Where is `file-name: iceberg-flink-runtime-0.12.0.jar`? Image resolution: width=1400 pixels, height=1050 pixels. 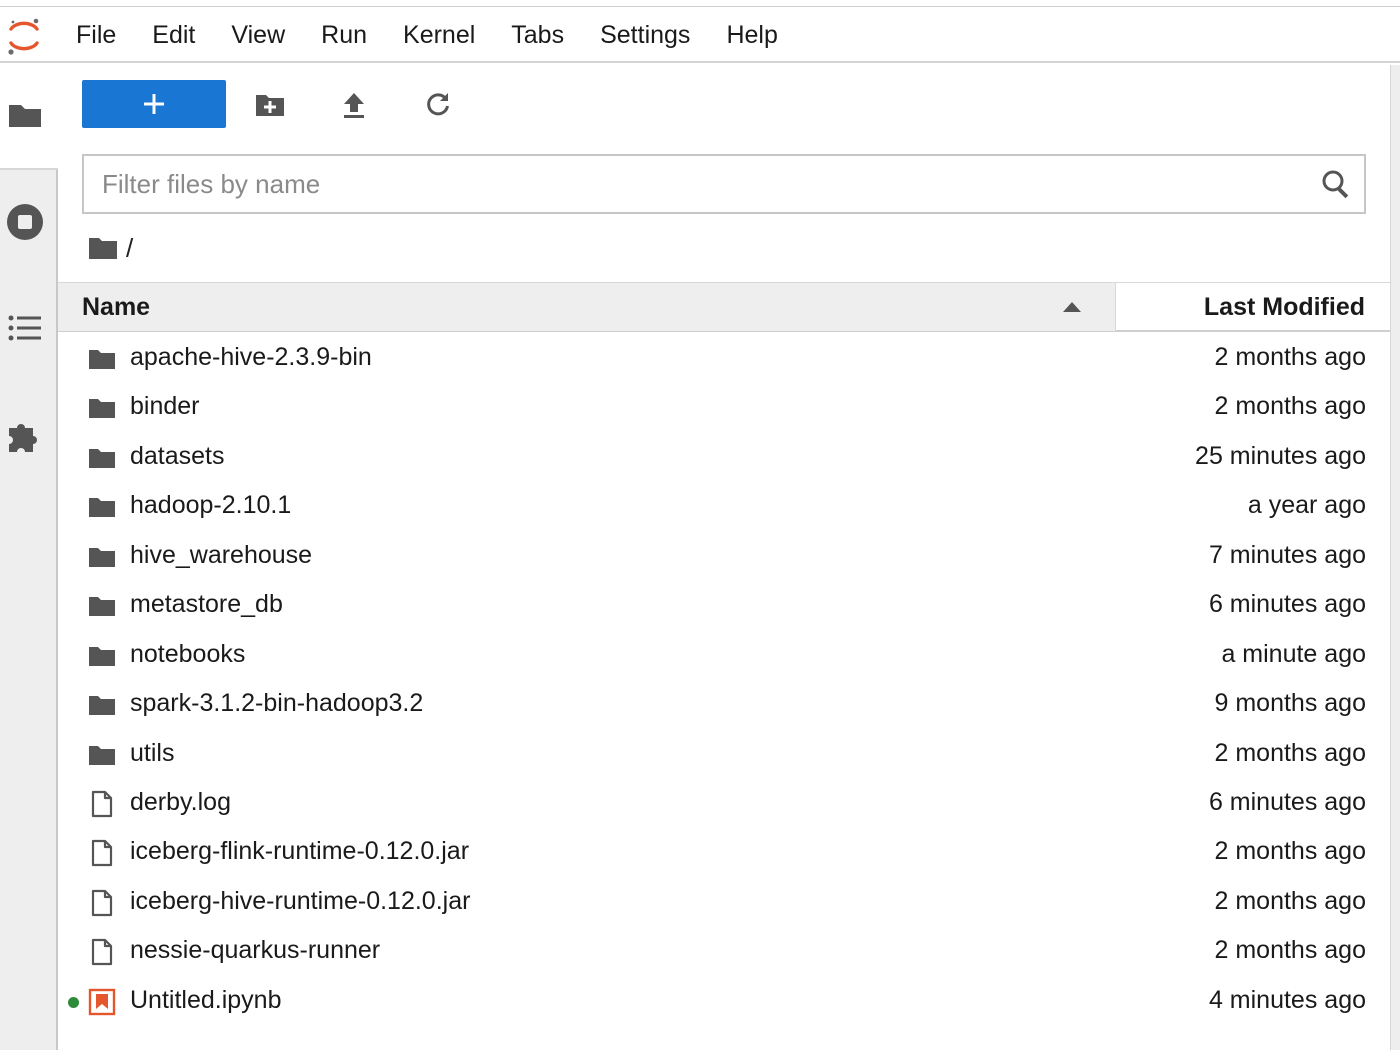 file-name: iceberg-flink-runtime-0.12.0.jar is located at coordinates (300, 851).